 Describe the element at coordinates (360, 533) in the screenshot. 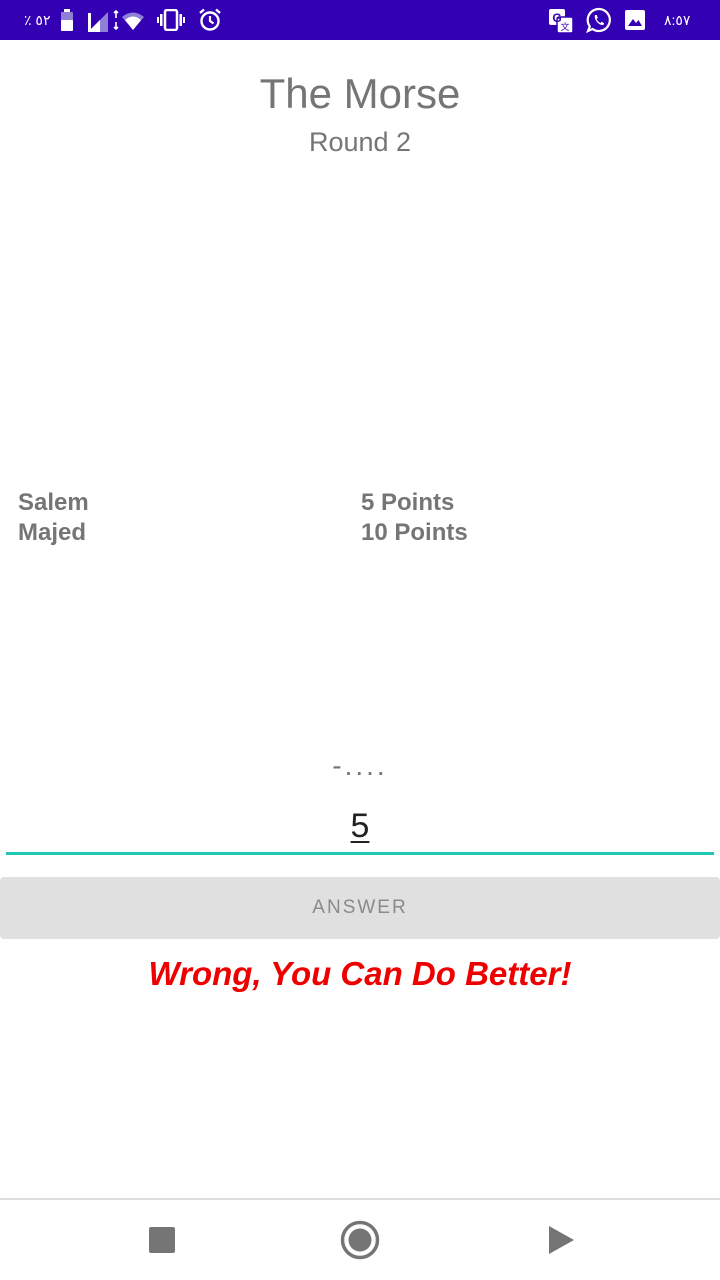

I see `score-row: Majed 10 Points` at that location.